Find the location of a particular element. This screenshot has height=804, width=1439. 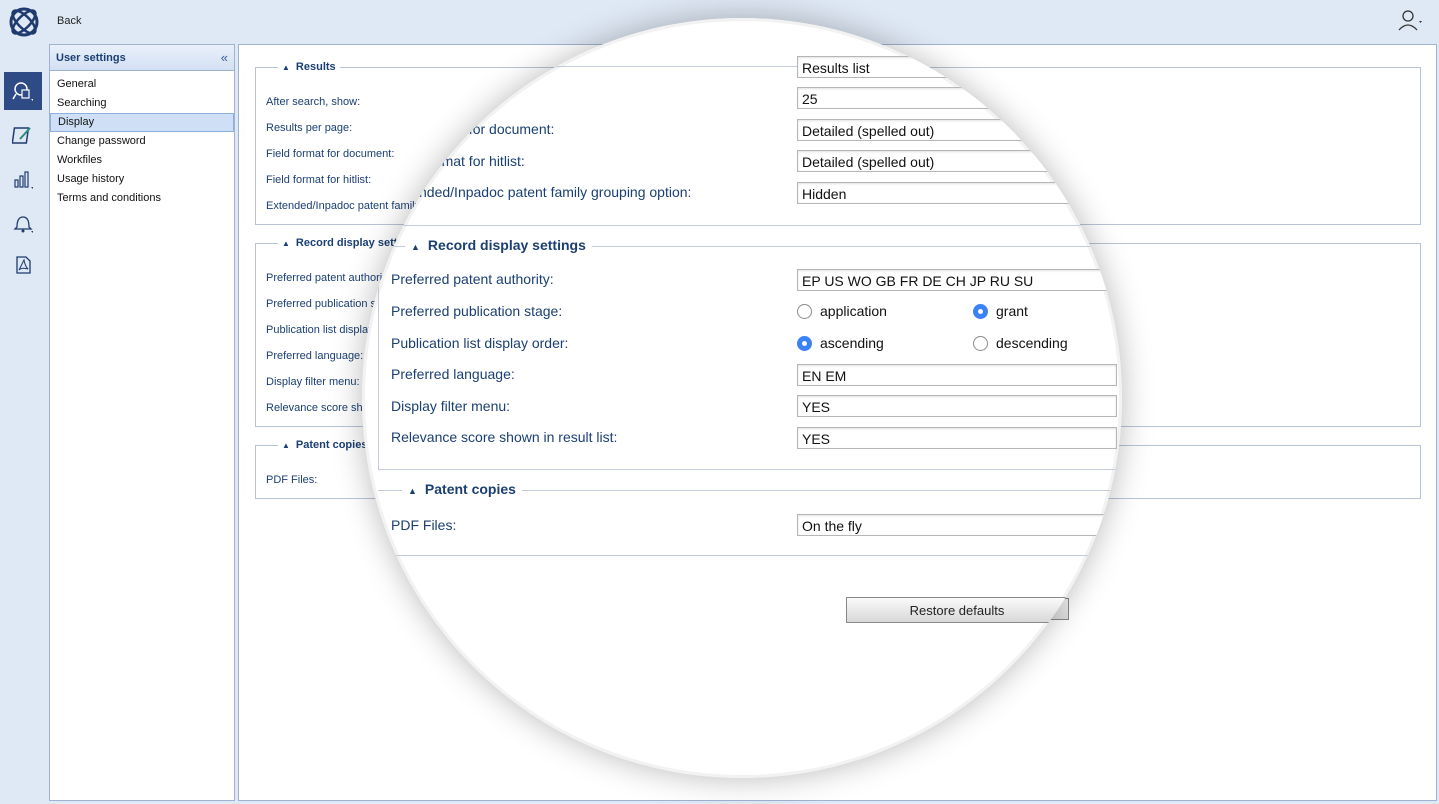

record-label: Display filter menu: is located at coordinates (313, 382).